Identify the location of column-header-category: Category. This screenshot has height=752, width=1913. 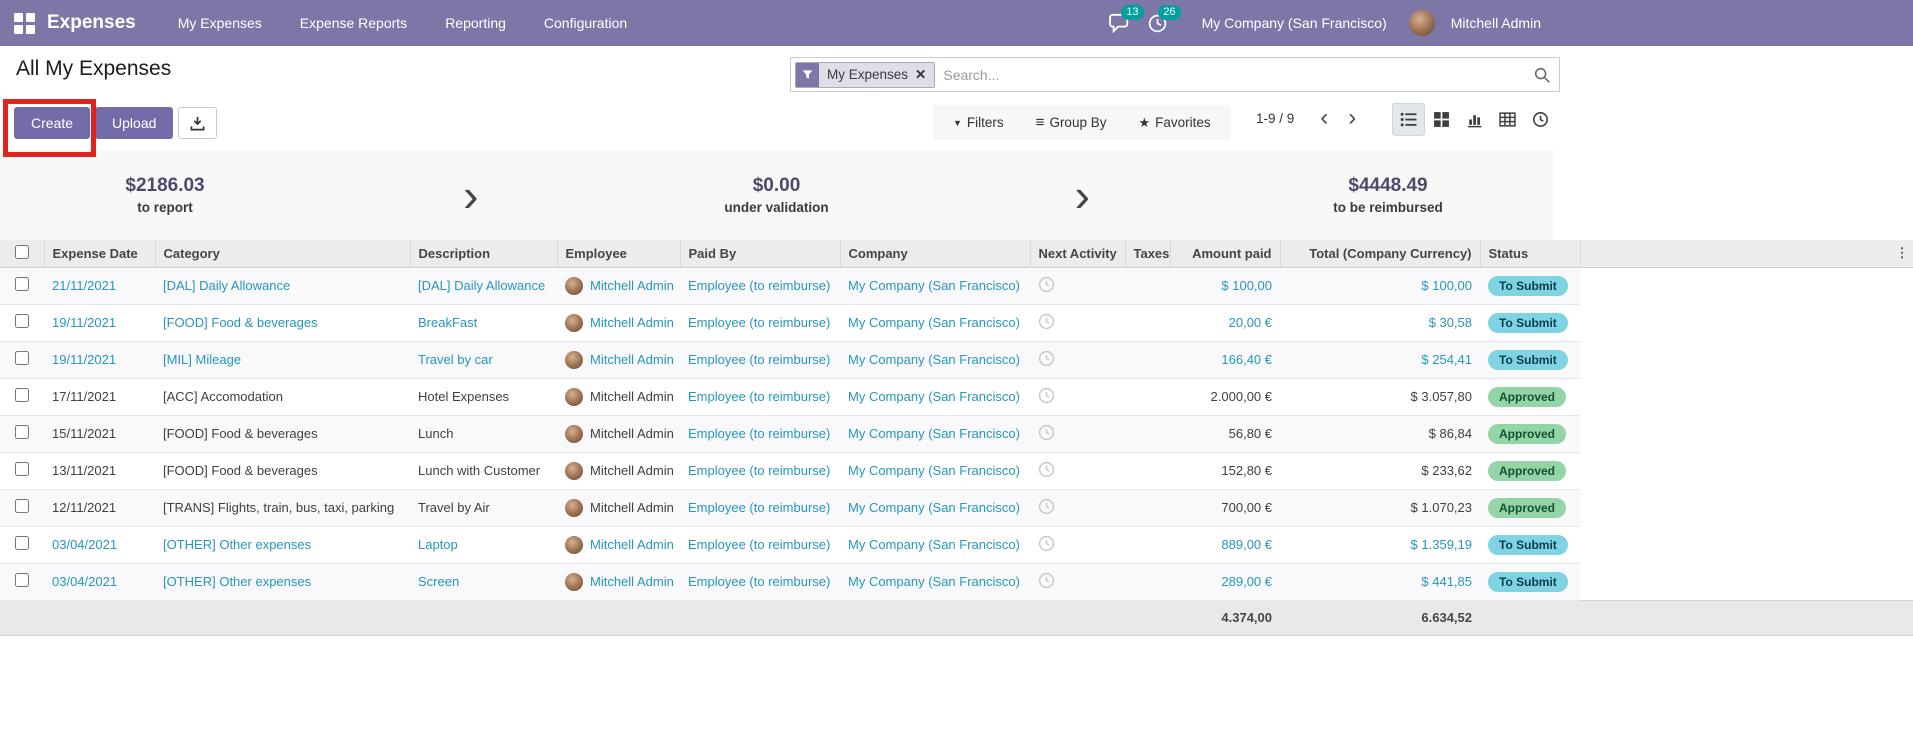
(283, 254).